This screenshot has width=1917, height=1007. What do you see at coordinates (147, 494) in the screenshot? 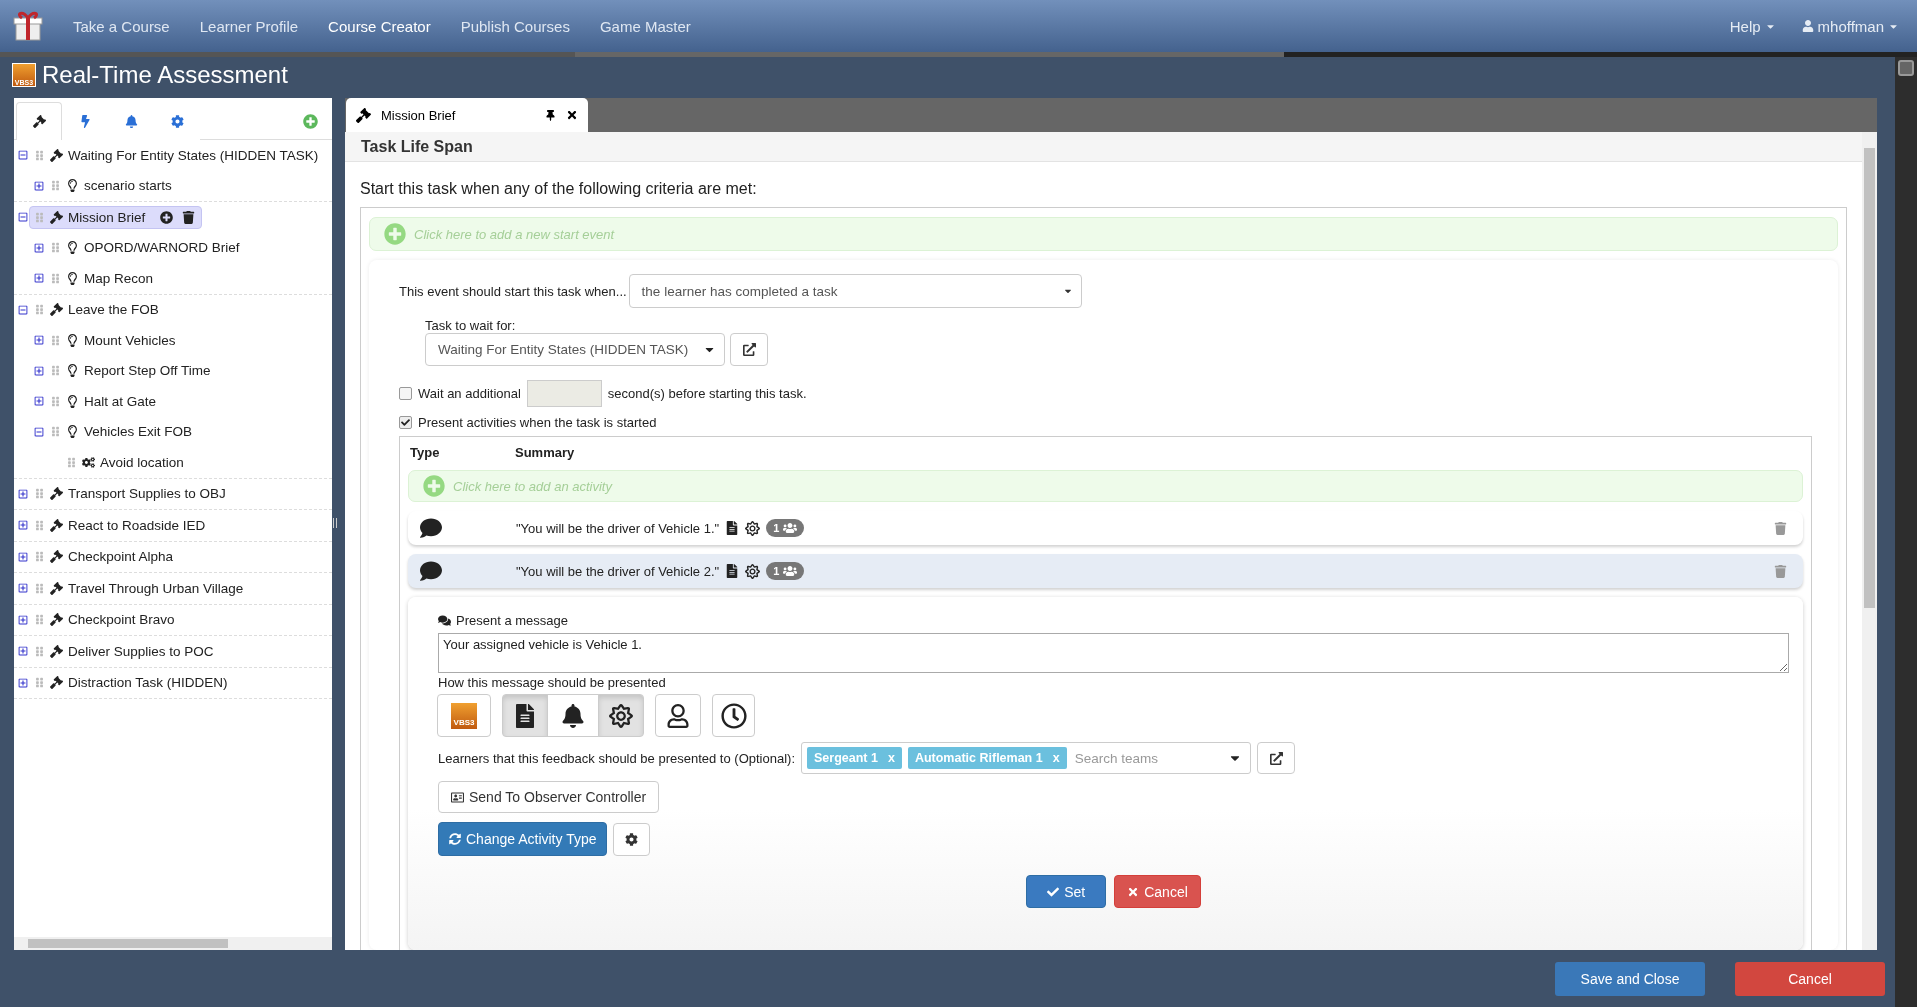
I see `tree-item-label: Transport Supplies to OBJ` at bounding box center [147, 494].